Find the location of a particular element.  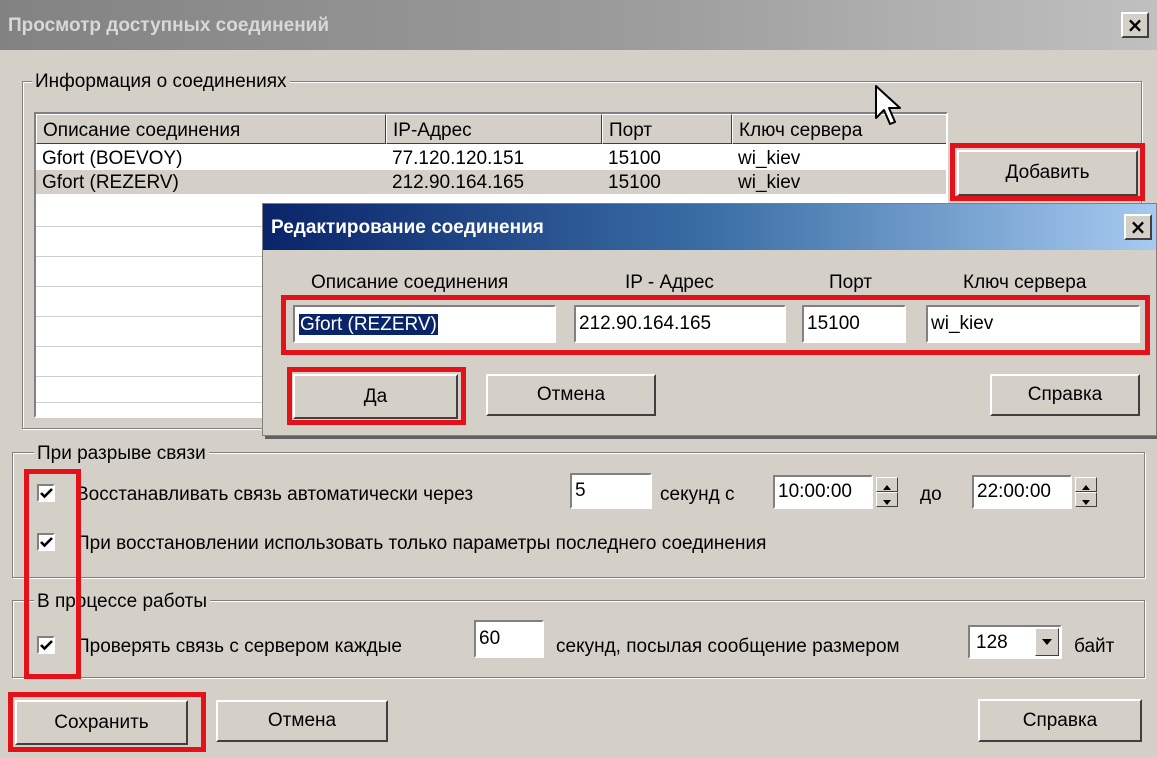

main-window-title: Просмотр доступных соединений is located at coordinates (169, 25).